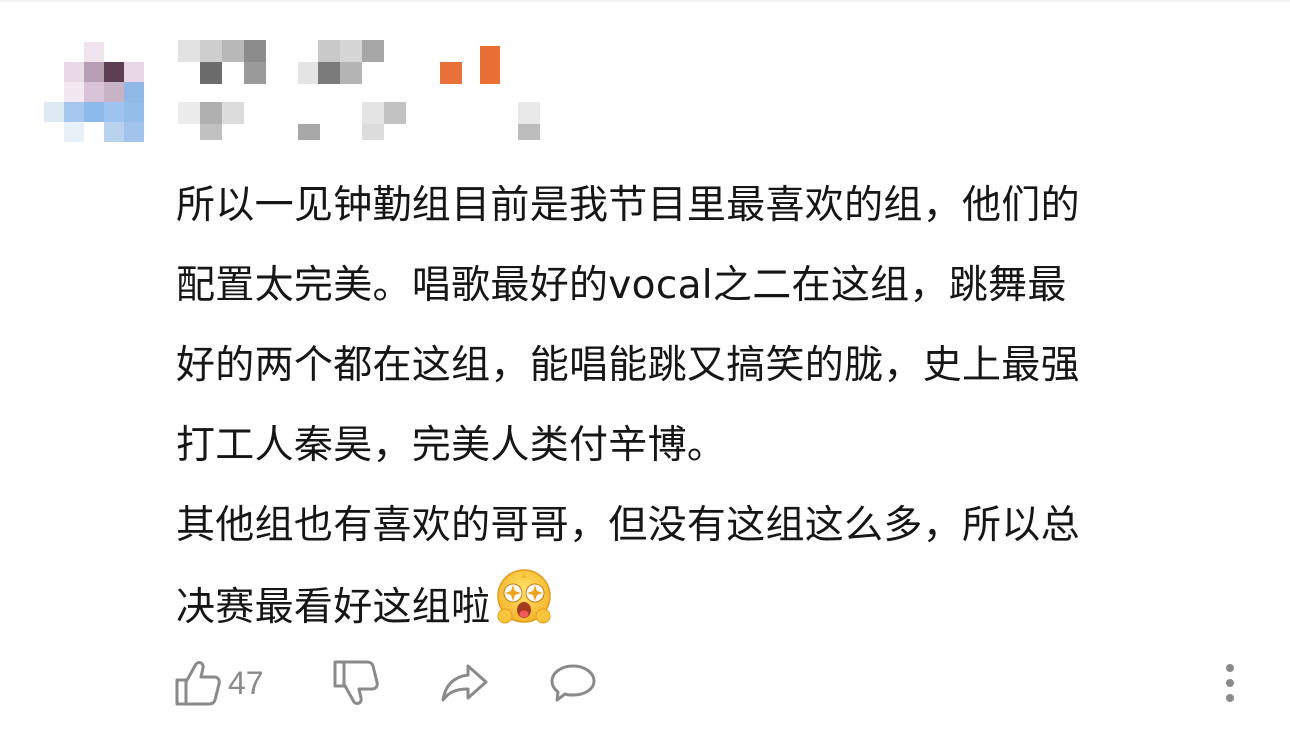 This screenshot has height=747, width=1290. I want to click on censored-username, so click(368, 90).